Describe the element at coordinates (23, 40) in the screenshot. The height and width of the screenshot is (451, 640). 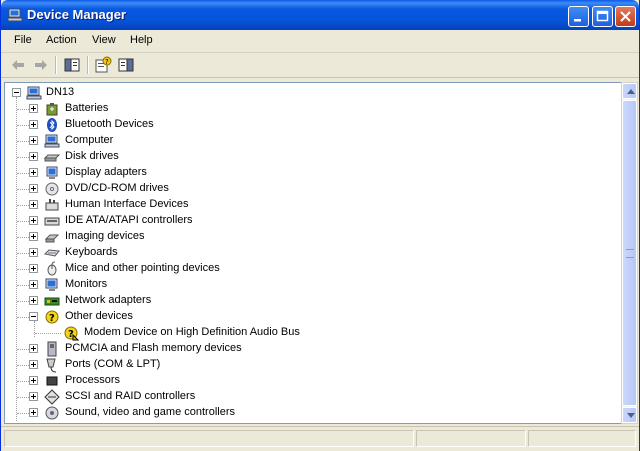
I see `menu-file: File` at that location.